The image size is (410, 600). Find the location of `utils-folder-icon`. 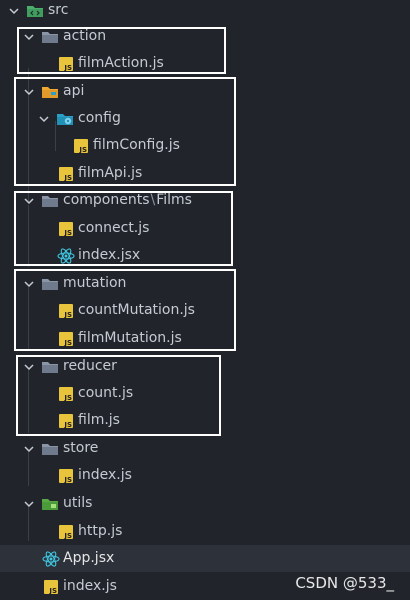

utils-folder-icon is located at coordinates (50, 503).